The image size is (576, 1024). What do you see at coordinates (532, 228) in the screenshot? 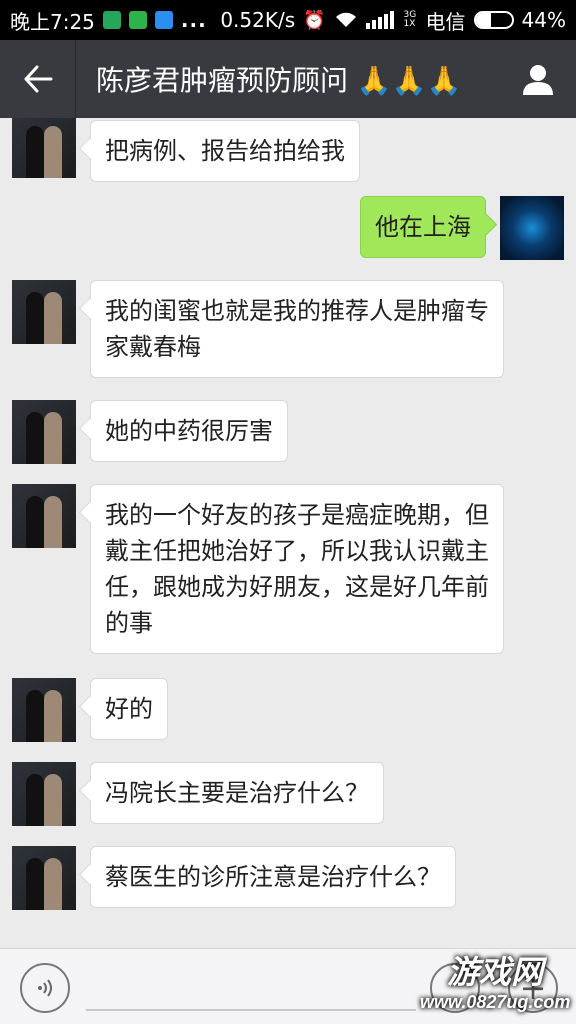
I see `self-avatar` at bounding box center [532, 228].